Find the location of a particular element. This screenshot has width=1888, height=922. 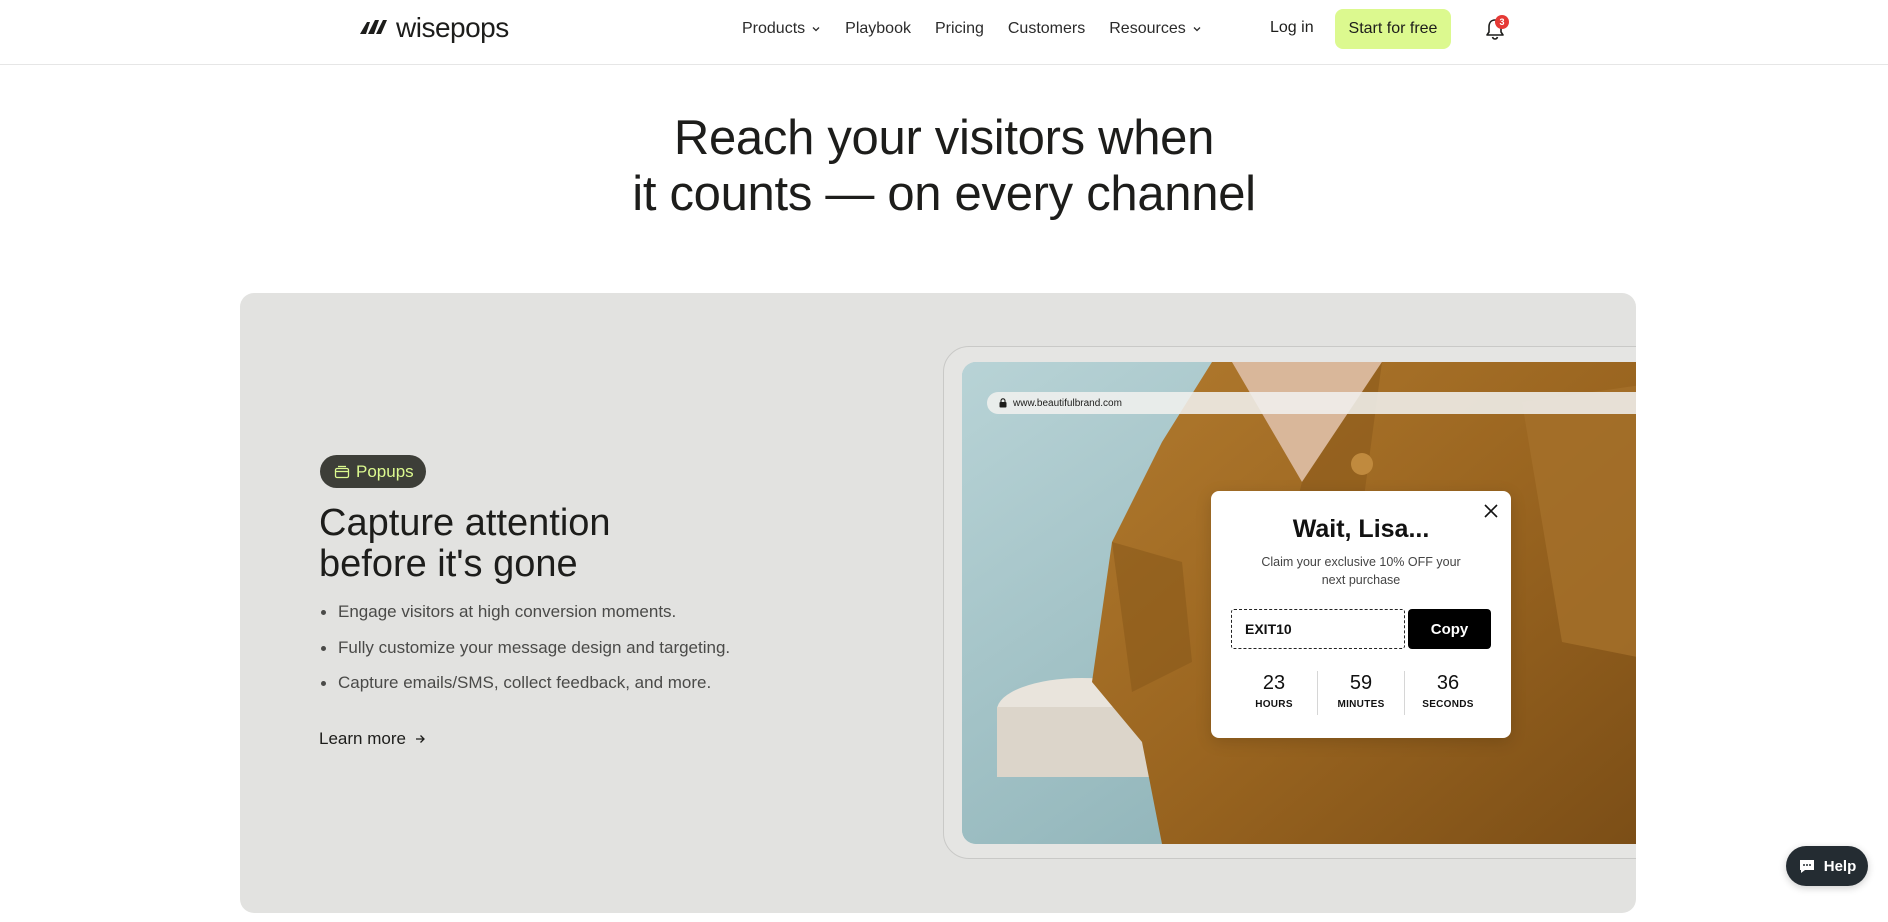

help-label: Help is located at coordinates (1840, 866).